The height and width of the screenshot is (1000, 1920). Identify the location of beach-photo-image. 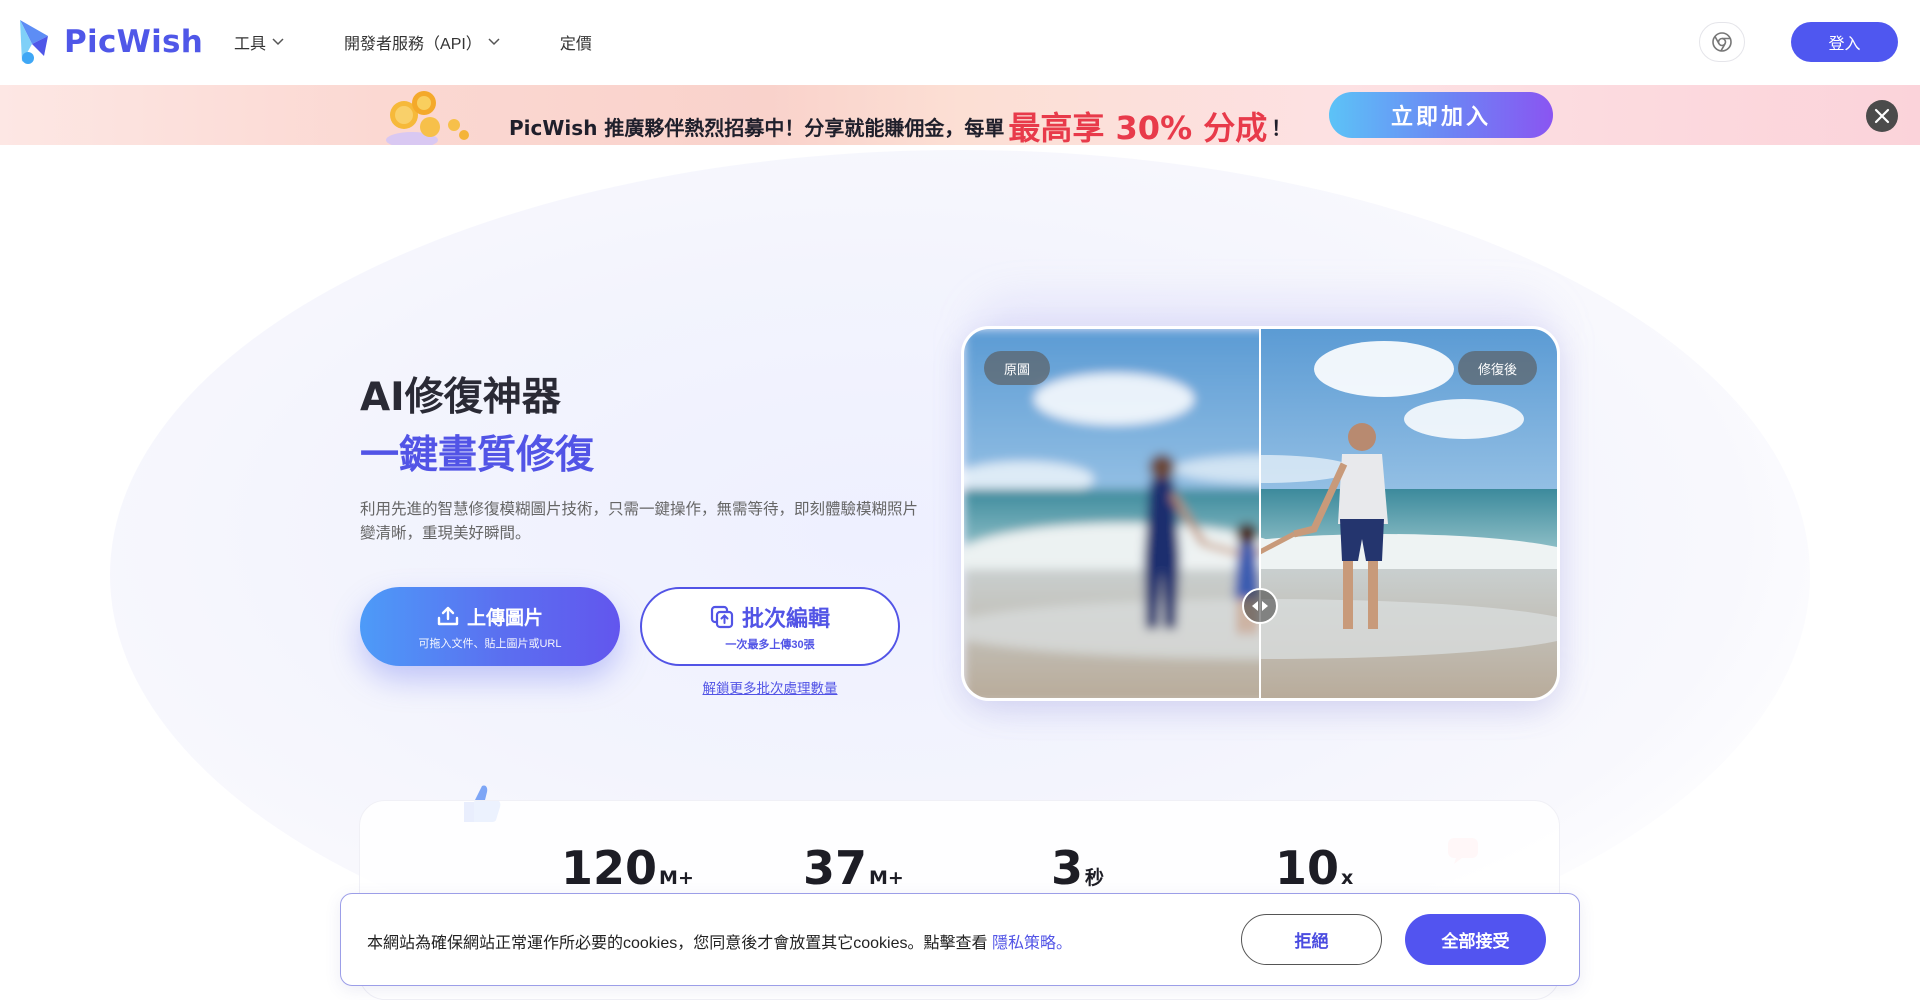
(1262, 515).